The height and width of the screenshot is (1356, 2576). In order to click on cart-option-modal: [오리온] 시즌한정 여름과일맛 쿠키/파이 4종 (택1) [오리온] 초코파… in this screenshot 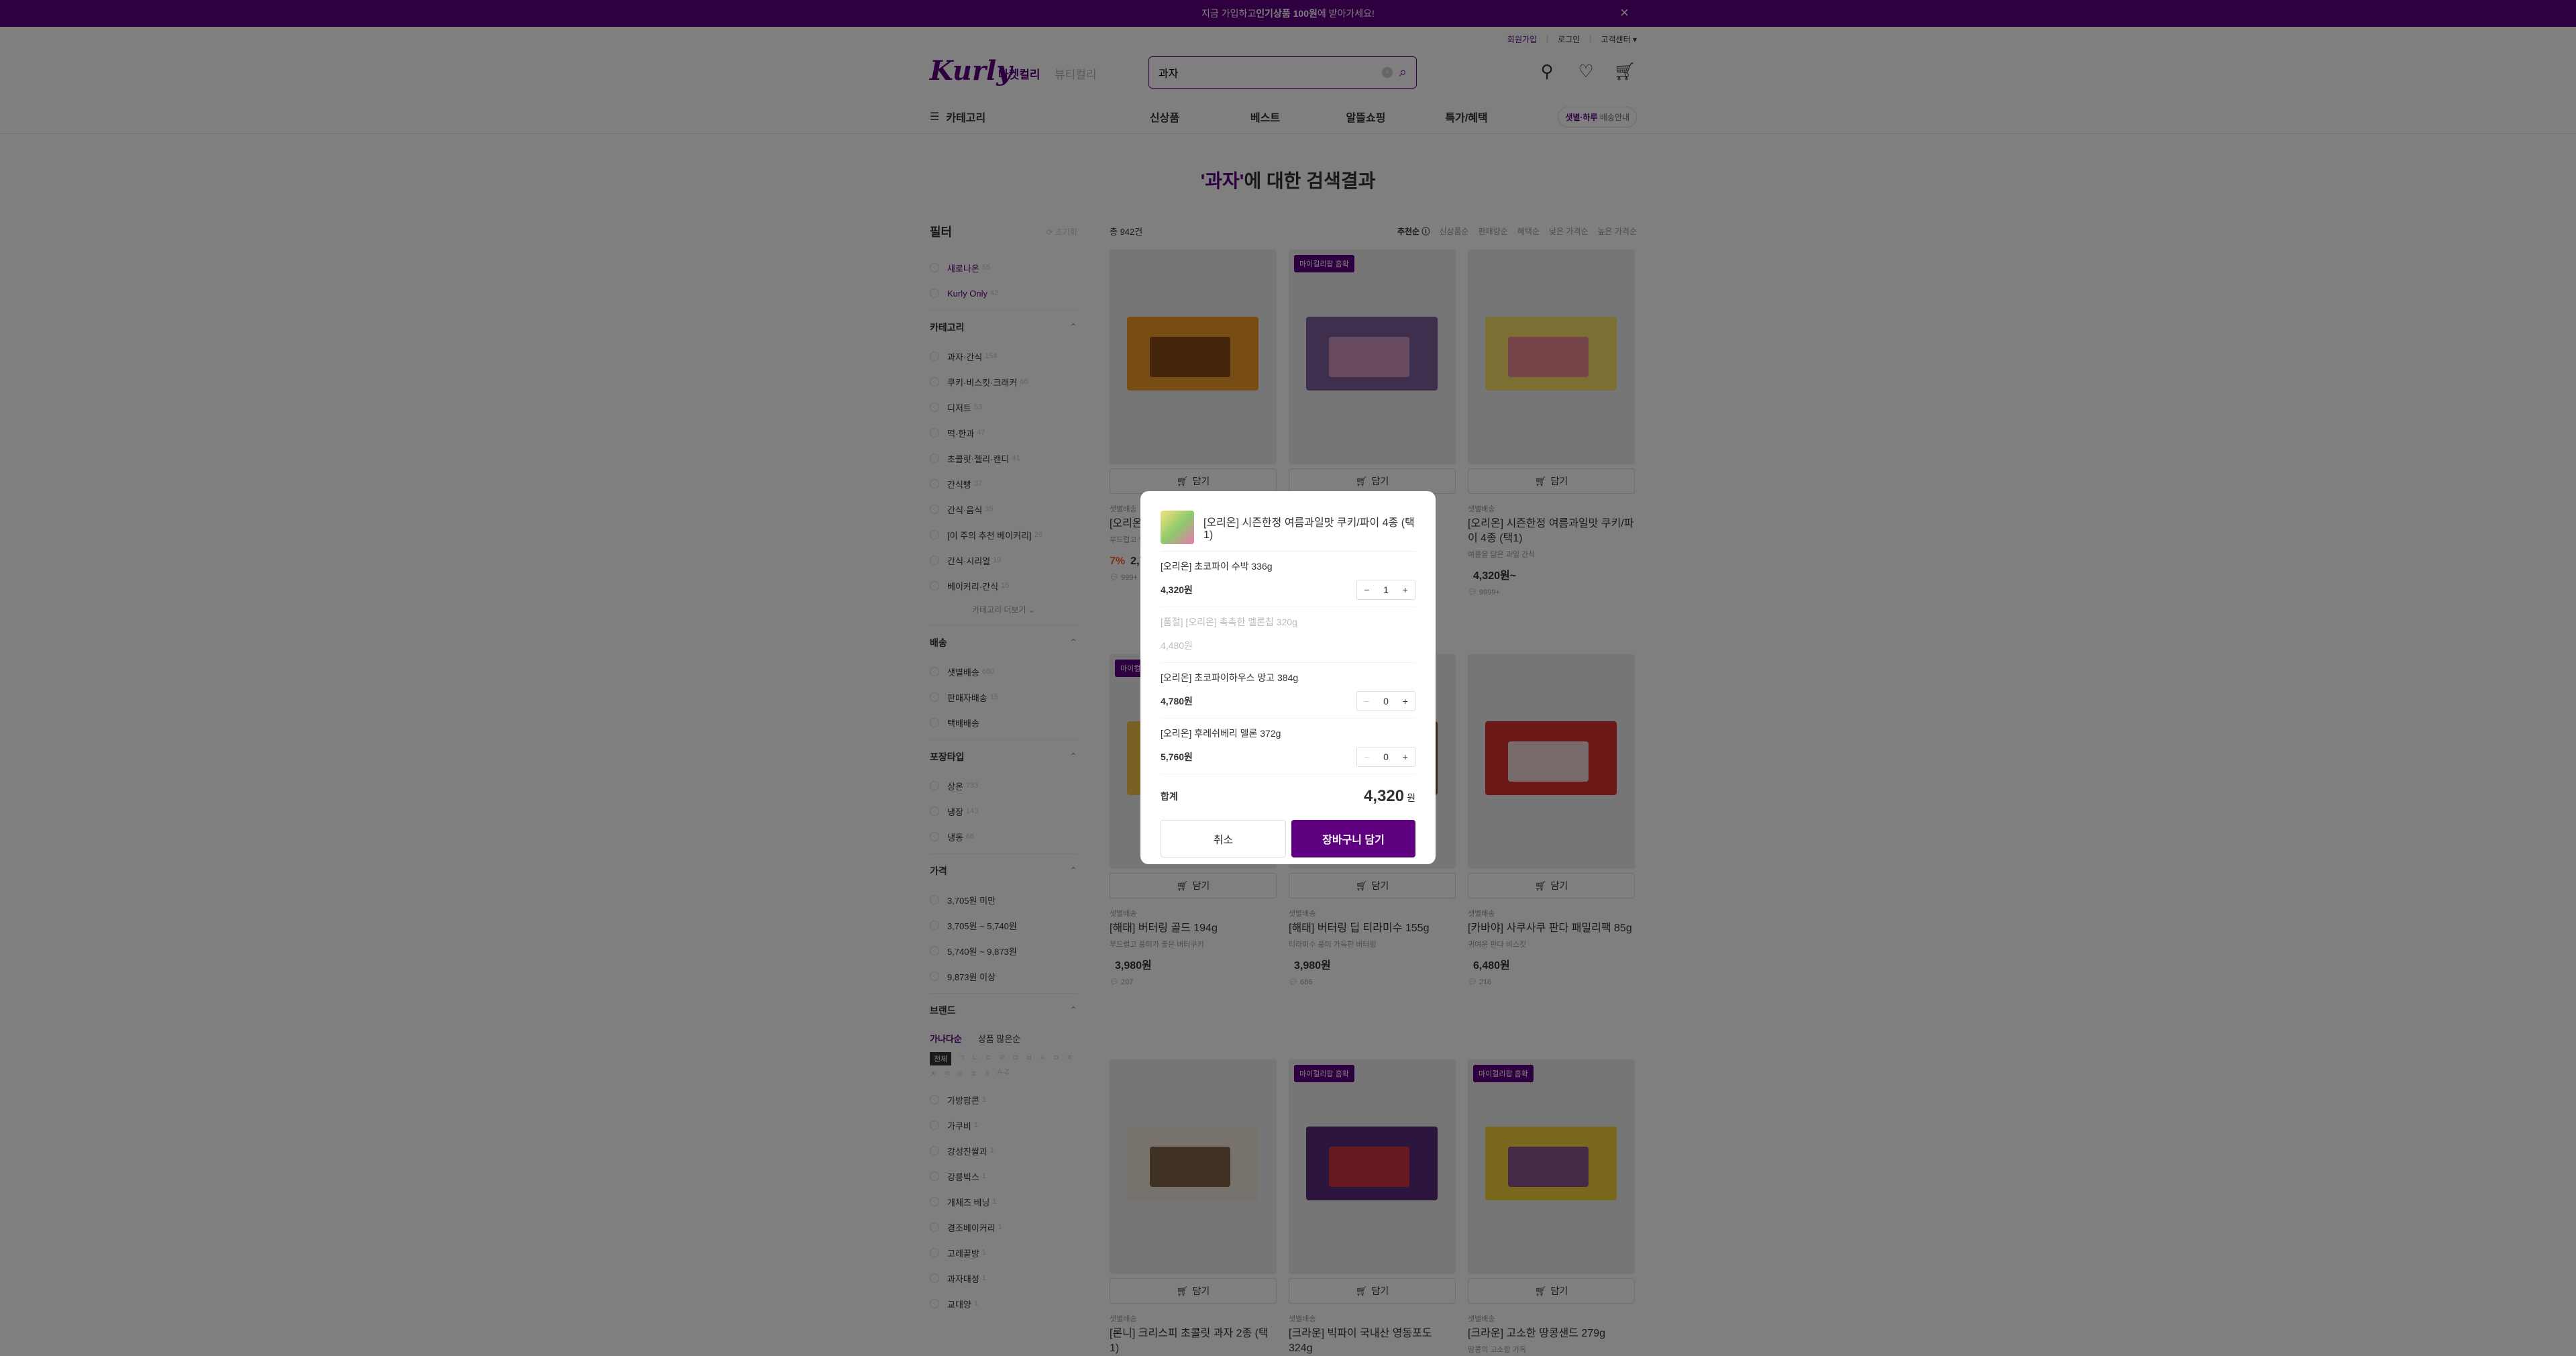, I will do `click(1288, 677)`.